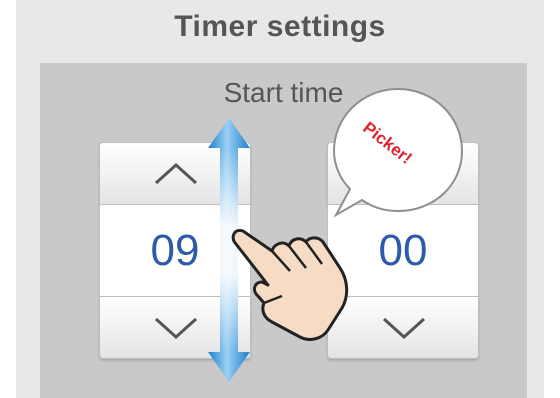 Image resolution: width=560 pixels, height=398 pixels. Describe the element at coordinates (280, 26) in the screenshot. I see `page-title: Timer settings` at that location.